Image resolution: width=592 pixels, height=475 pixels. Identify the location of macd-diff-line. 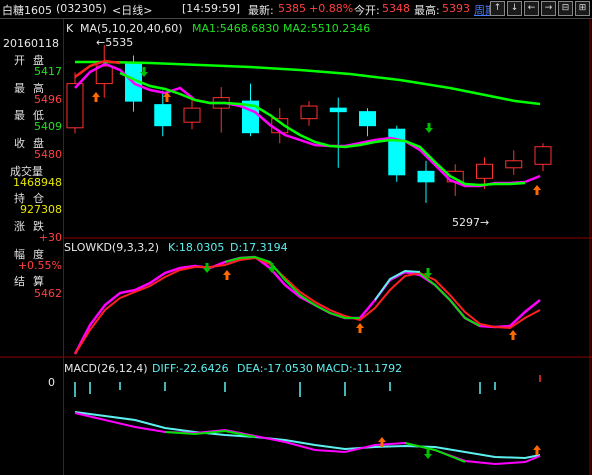
(307, 439).